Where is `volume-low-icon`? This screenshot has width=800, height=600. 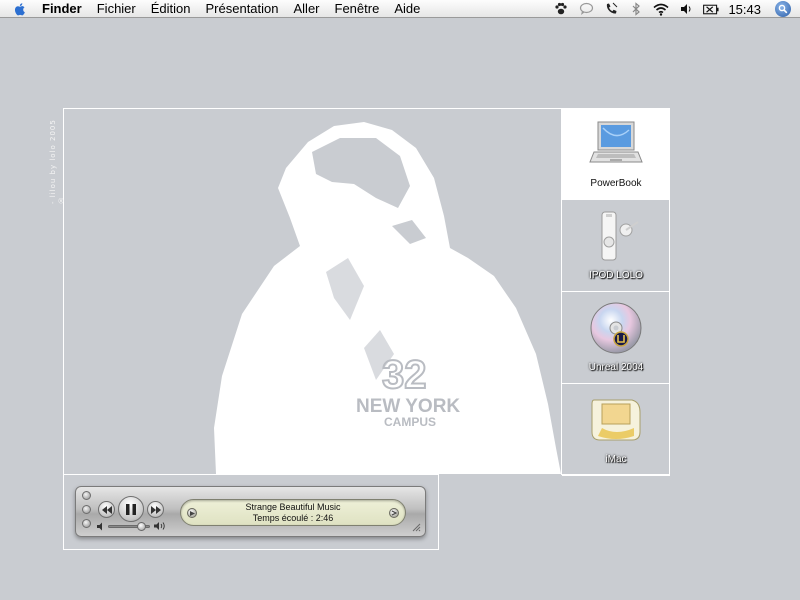
volume-low-icon is located at coordinates (99, 526).